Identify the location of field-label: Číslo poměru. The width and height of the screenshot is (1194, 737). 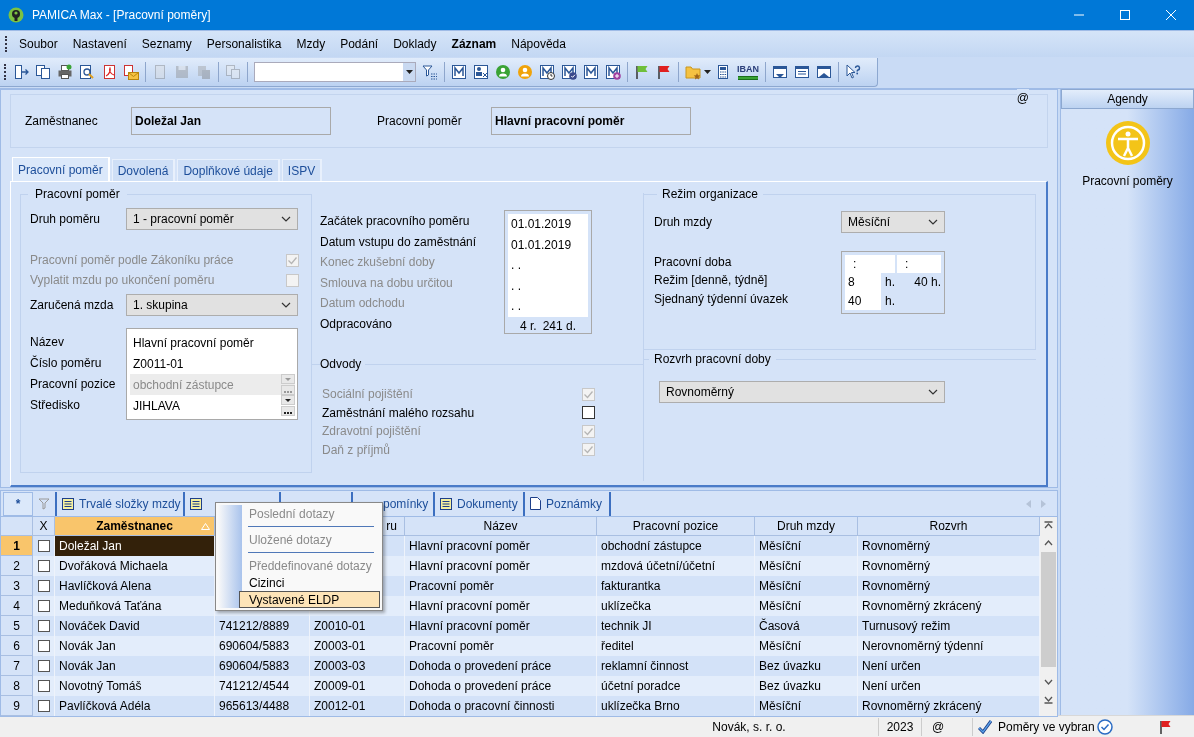
(66, 363).